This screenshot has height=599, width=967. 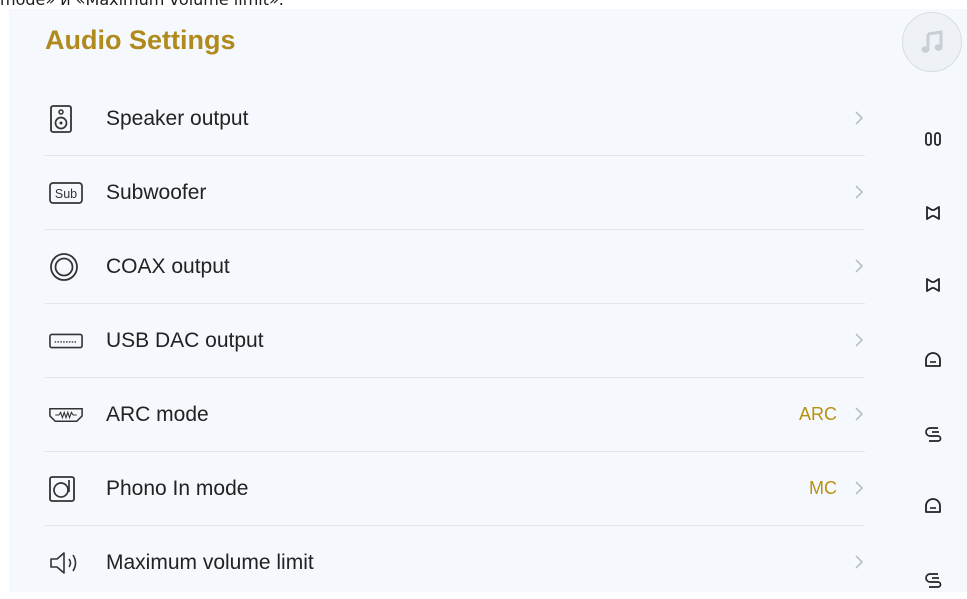 What do you see at coordinates (455, 267) in the screenshot?
I see `row-coax-output: COAX output` at bounding box center [455, 267].